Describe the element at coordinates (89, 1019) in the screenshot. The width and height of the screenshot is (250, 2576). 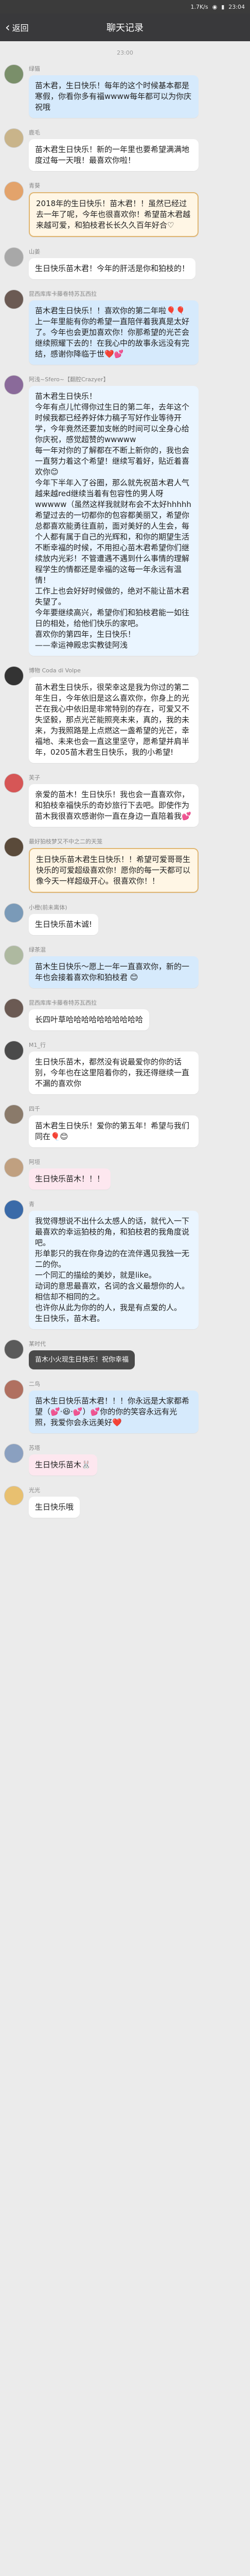
I see `message-bubble: 长四叶草哈哈哈哈哈哈哈哈哈哈` at that location.